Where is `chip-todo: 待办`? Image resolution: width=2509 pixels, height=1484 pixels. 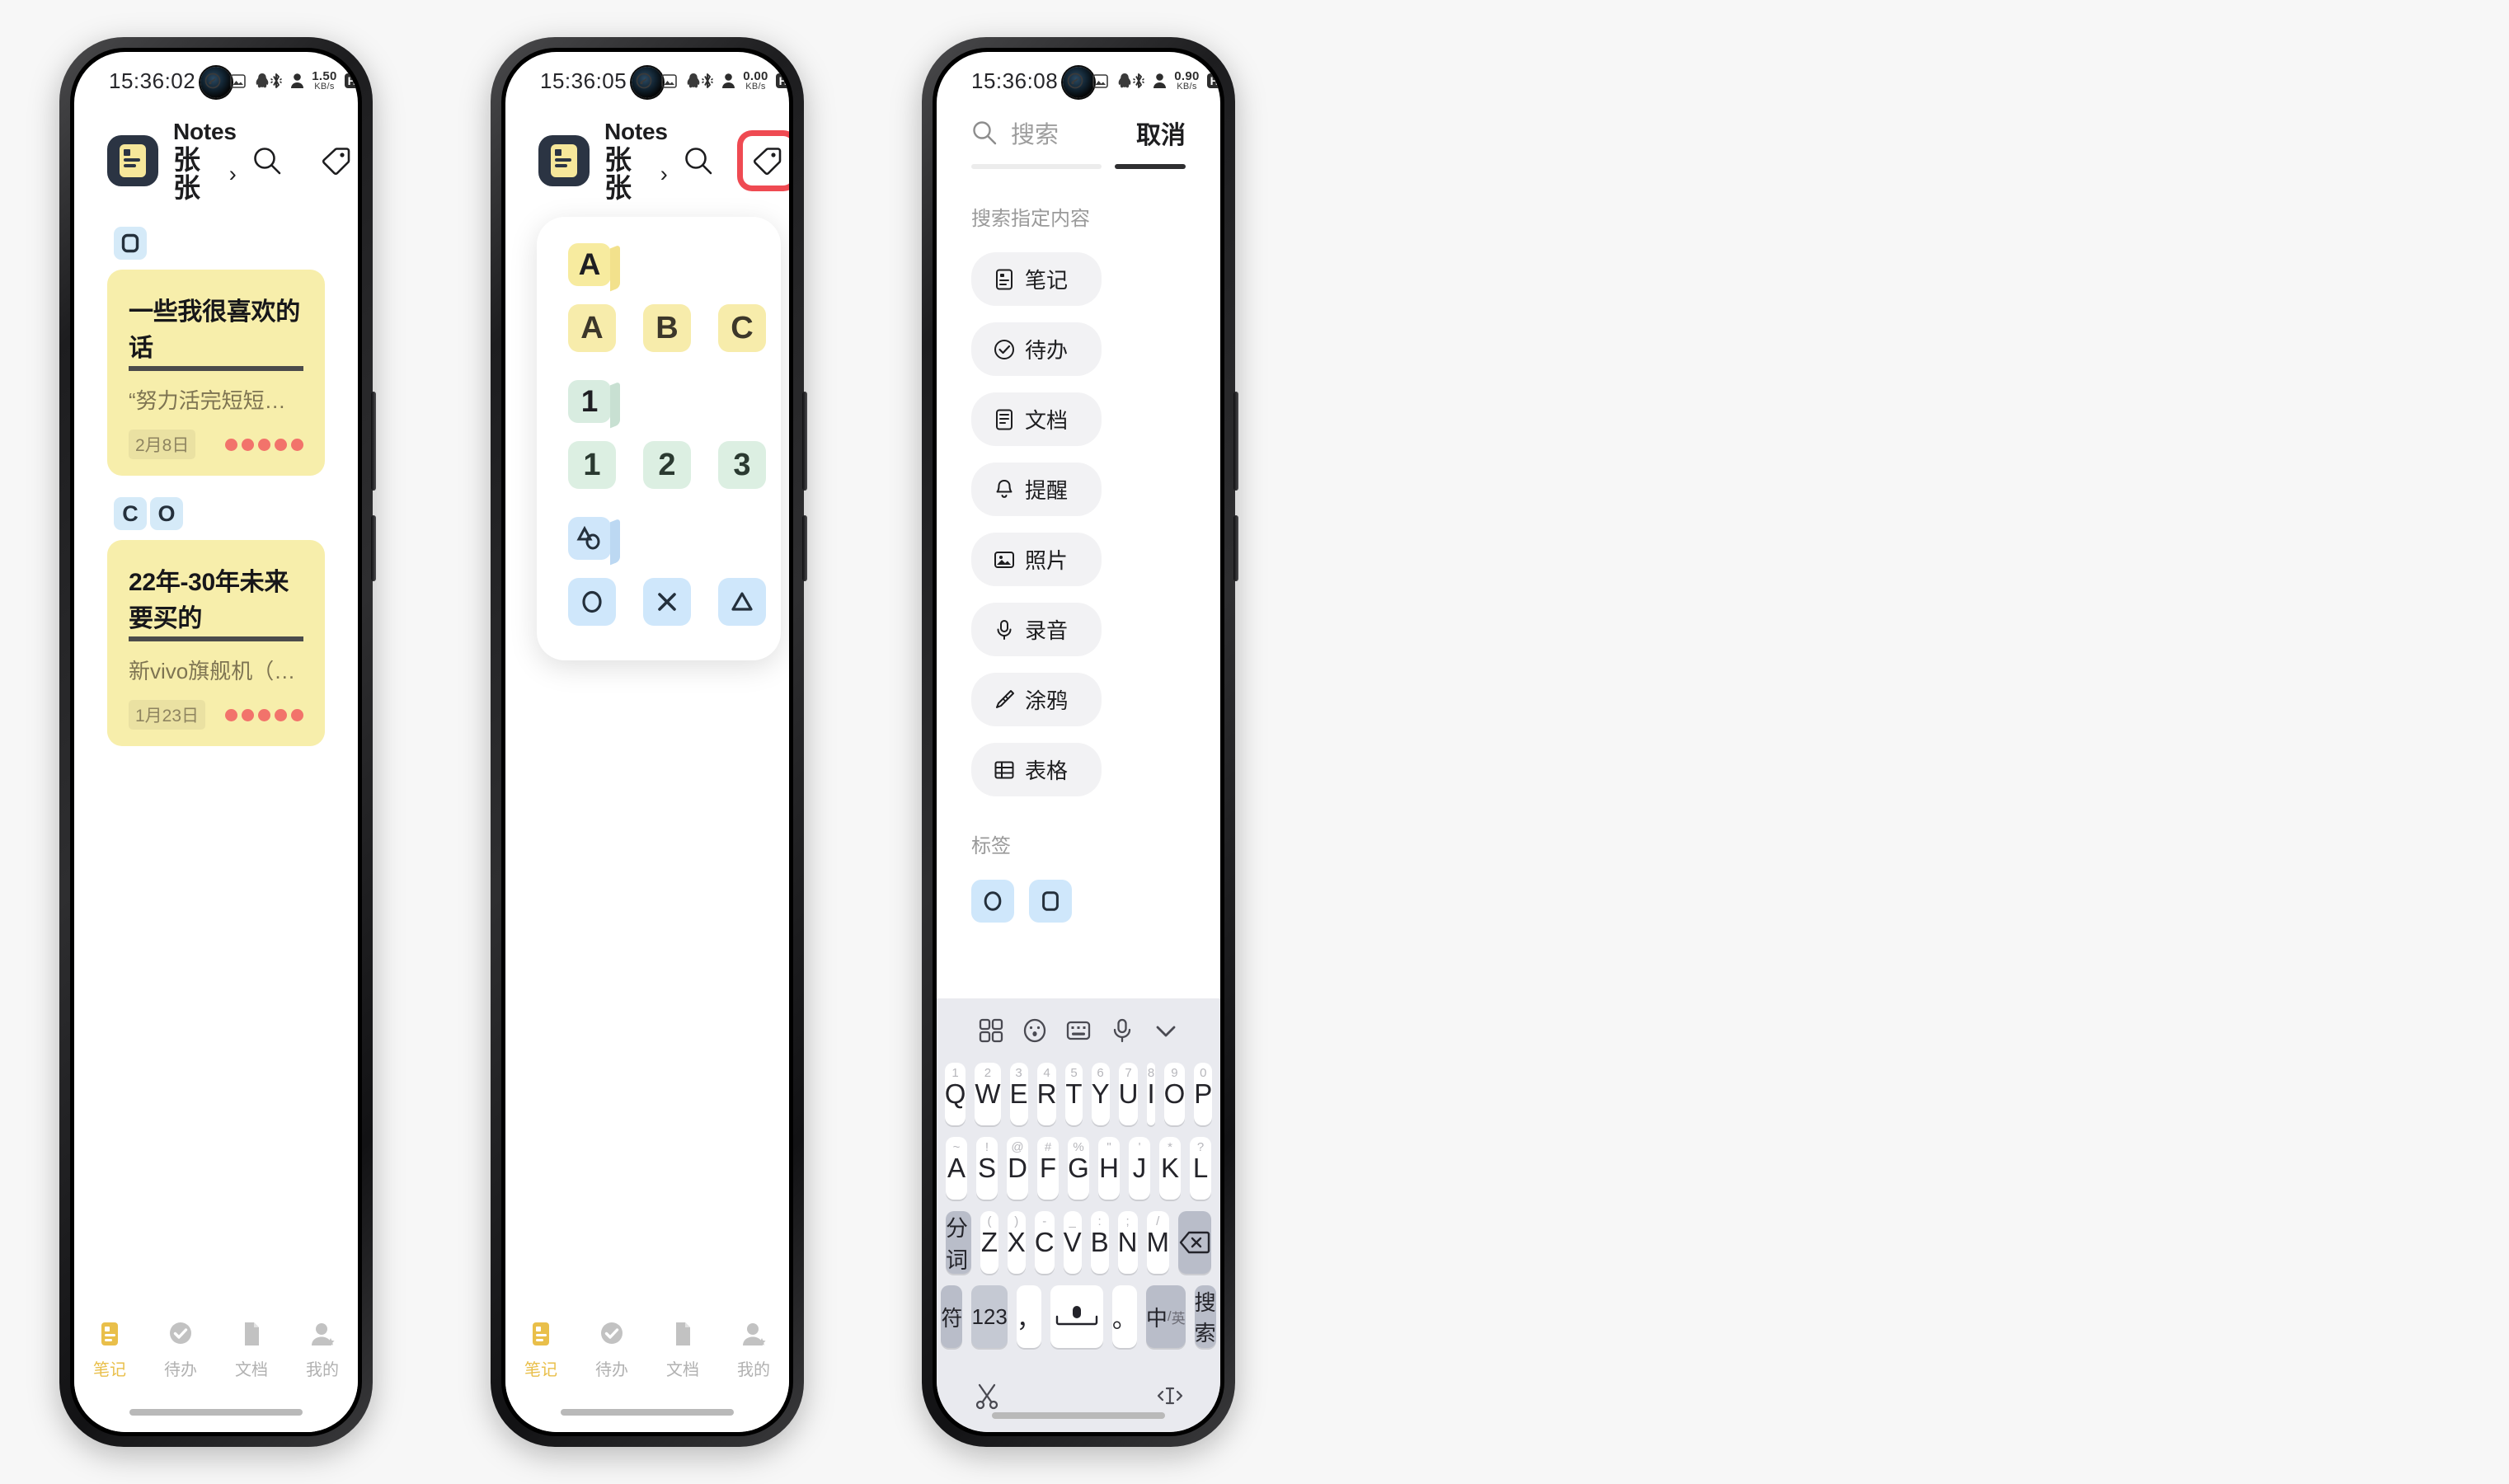
chip-todo: 待办 is located at coordinates (1036, 349).